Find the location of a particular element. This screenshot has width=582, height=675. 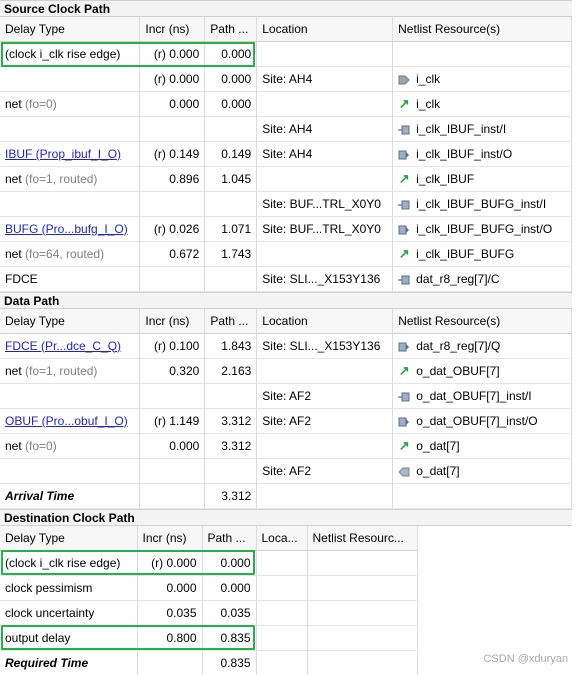

table-row: FDCE Site: SLI..._X153Y136 dat_r8_reg[7]/C is located at coordinates (286, 279).